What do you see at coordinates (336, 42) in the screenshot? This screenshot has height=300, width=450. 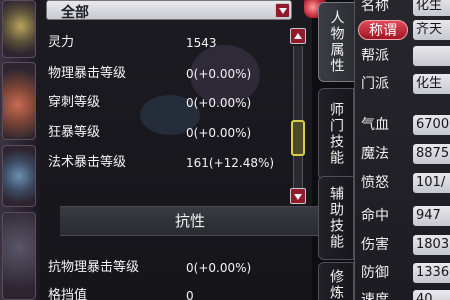 I see `tab-character-attributes: 人物属性` at bounding box center [336, 42].